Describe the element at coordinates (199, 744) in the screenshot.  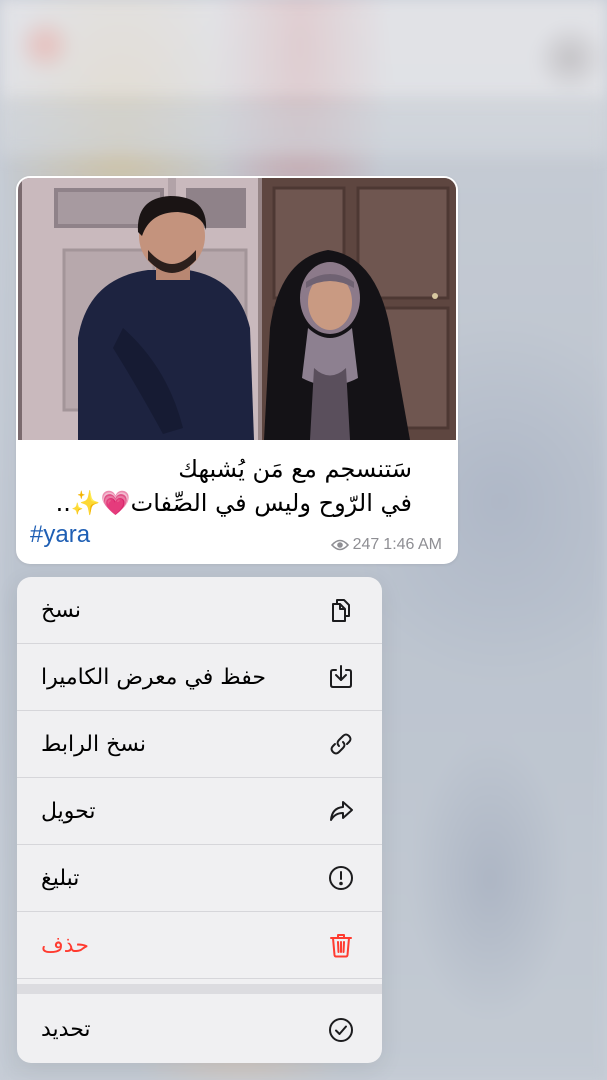
I see `menu-item-copy-link: نسخ الرابط` at that location.